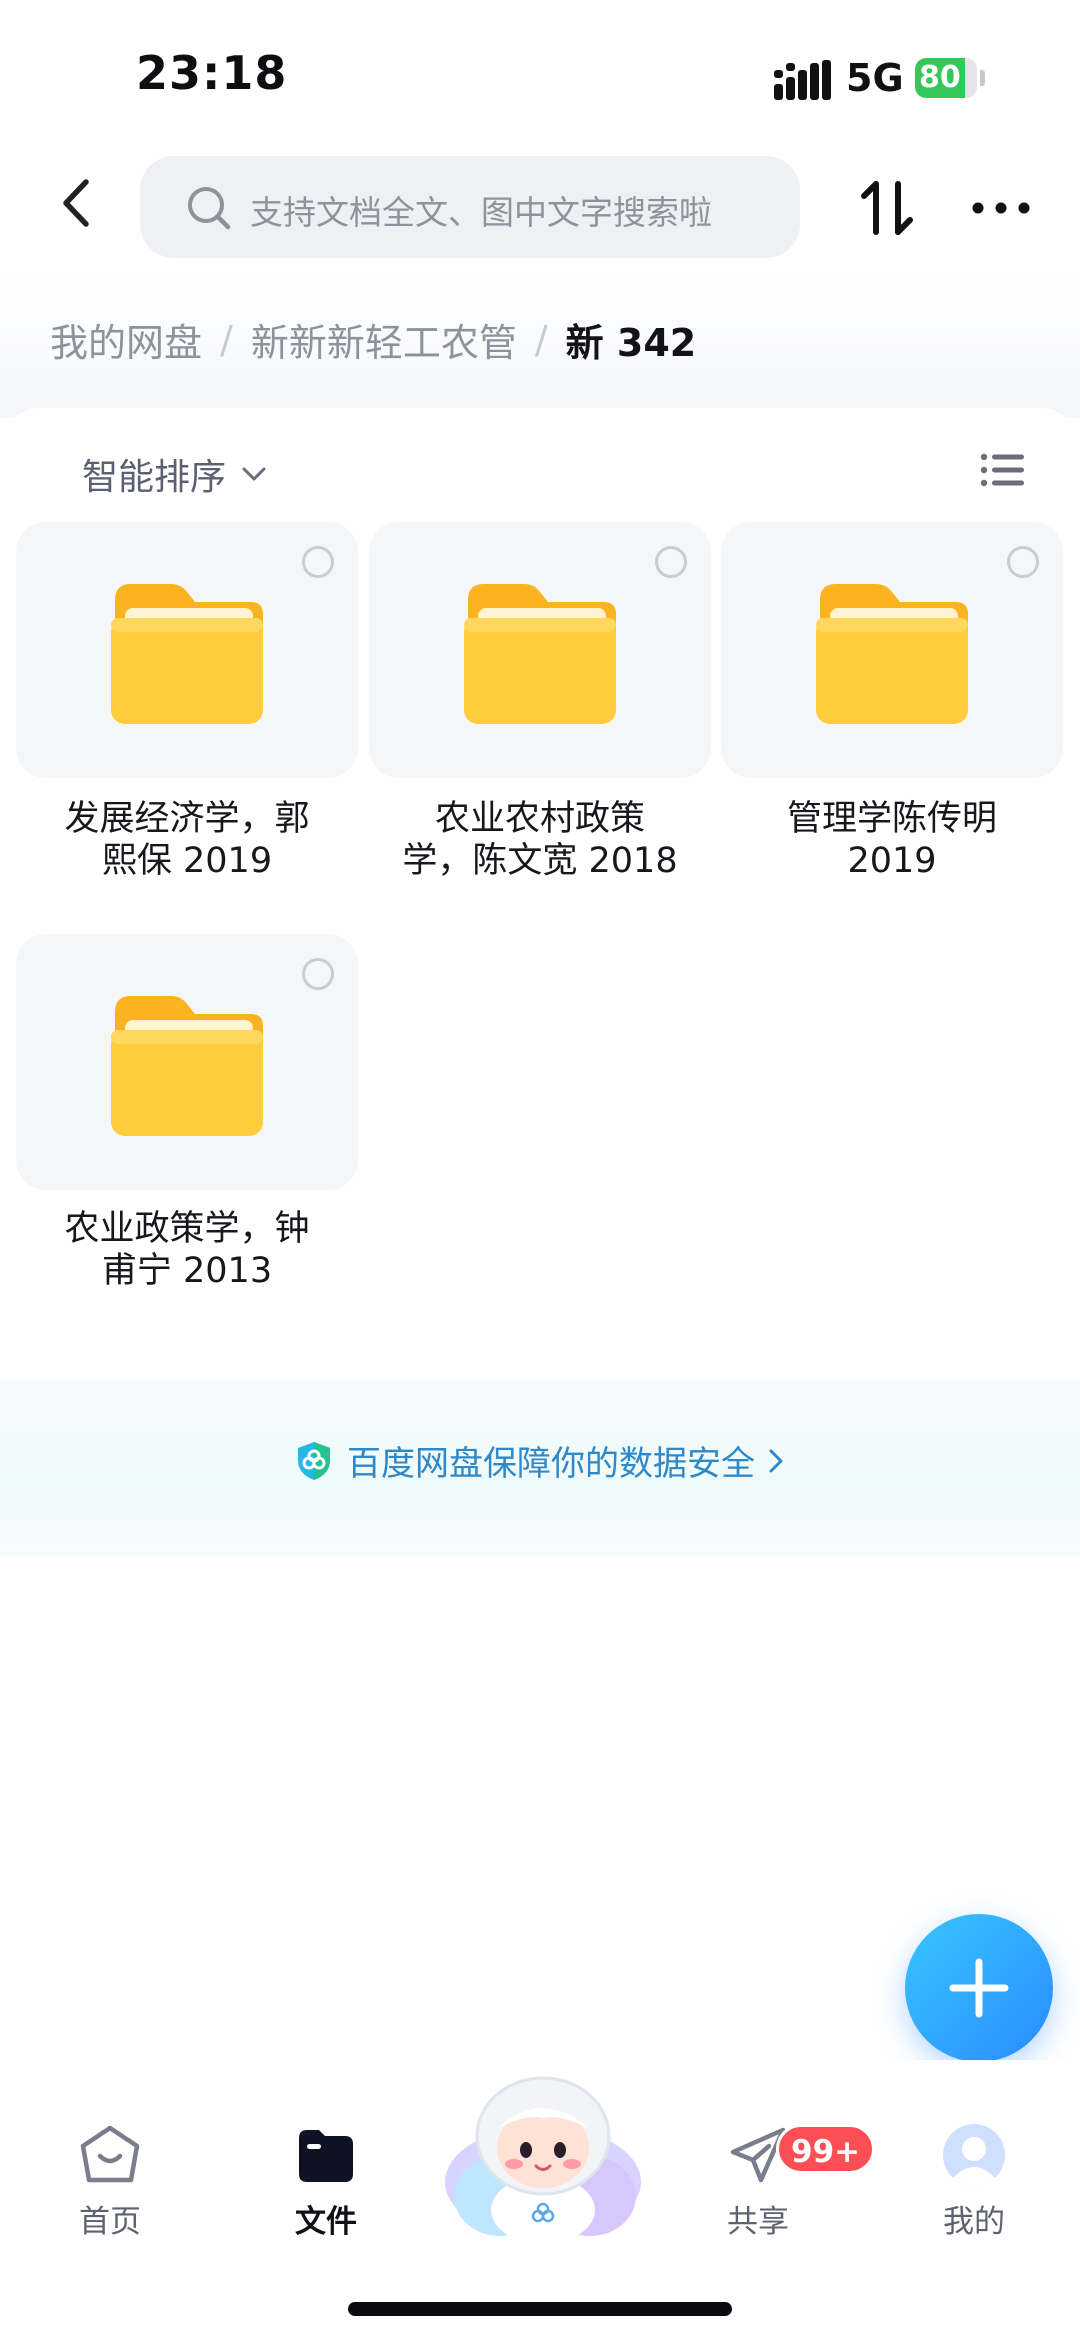 The height and width of the screenshot is (2341, 1080). What do you see at coordinates (1002, 470) in the screenshot?
I see `list-view-icon` at bounding box center [1002, 470].